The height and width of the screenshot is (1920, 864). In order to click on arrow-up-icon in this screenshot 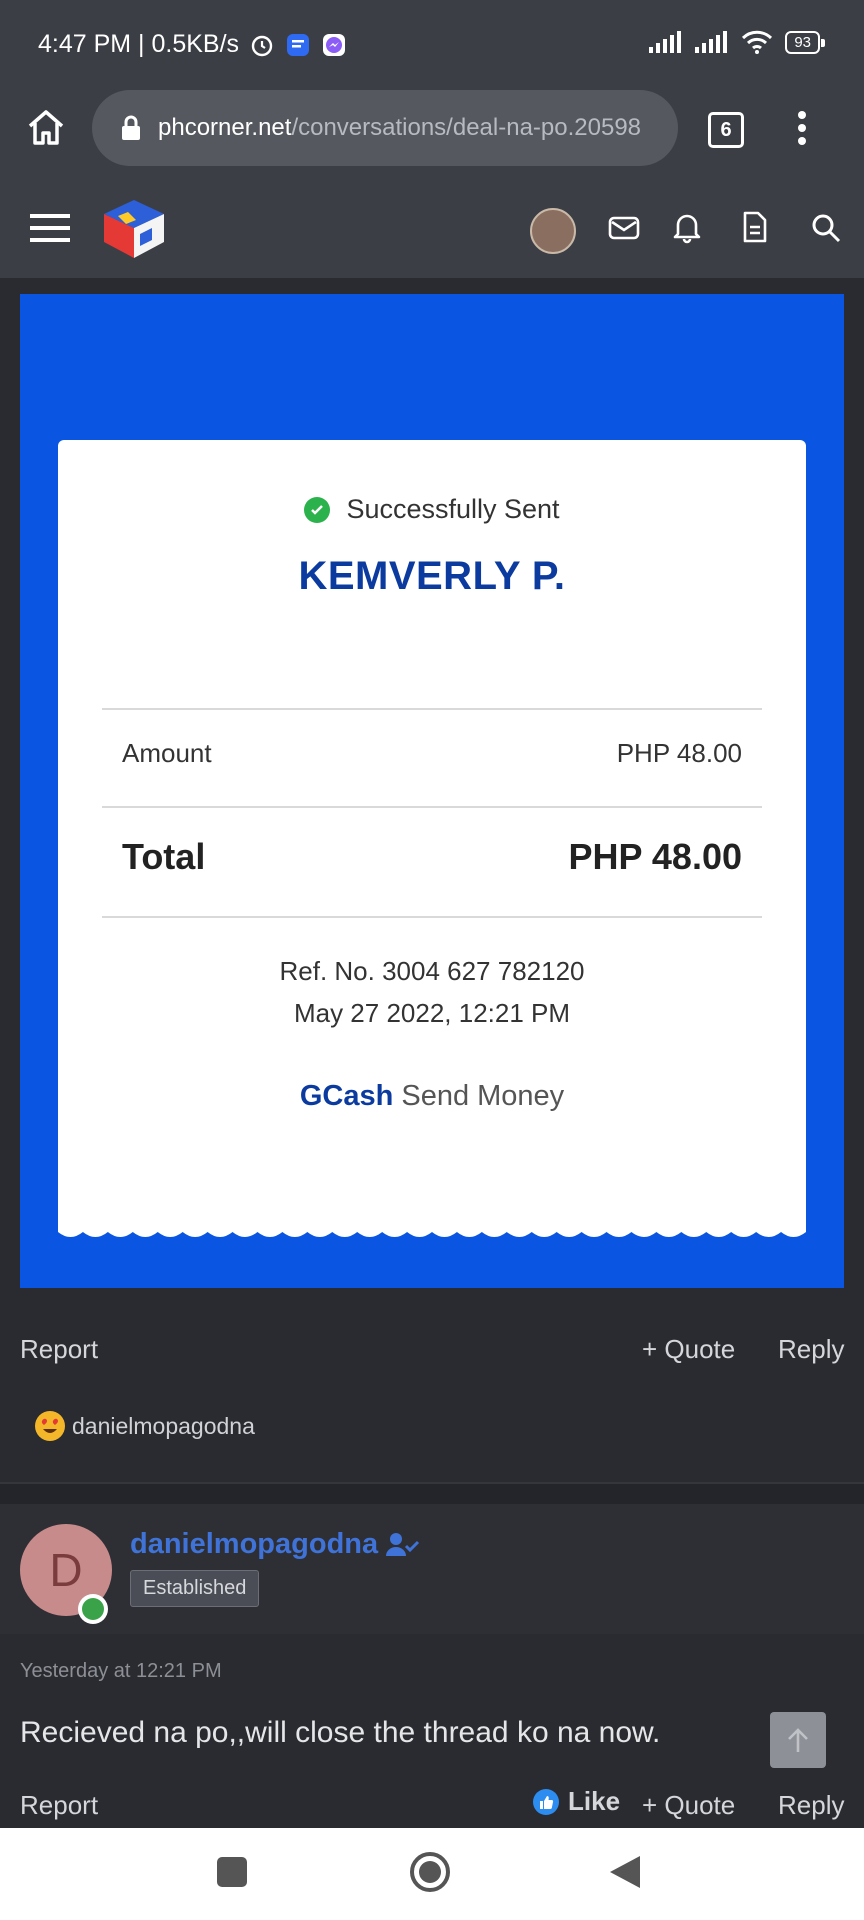, I will do `click(798, 1740)`.